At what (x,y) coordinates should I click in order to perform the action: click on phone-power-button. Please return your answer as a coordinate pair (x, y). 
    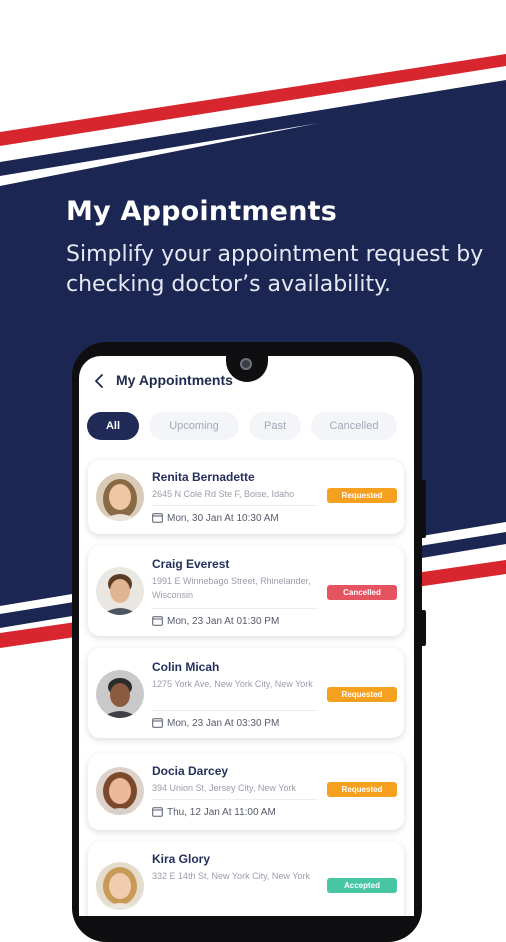
    Looking at the image, I should click on (423, 509).